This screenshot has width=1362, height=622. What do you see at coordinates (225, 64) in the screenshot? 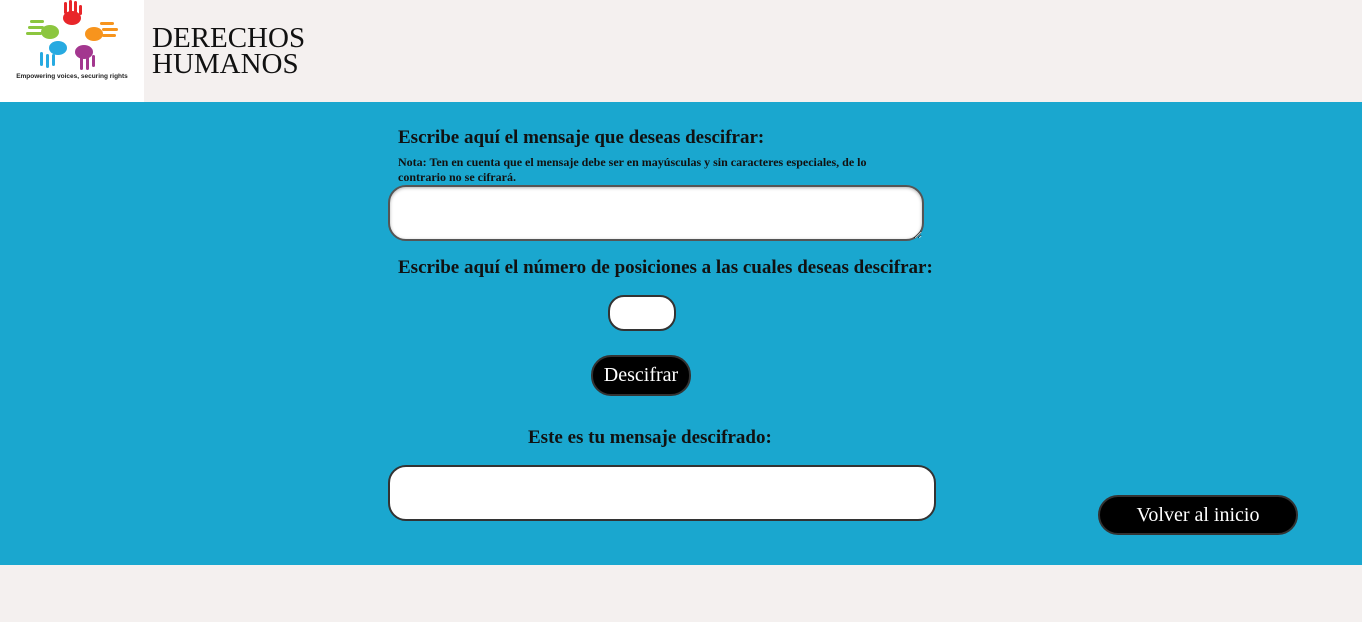
I see `site-title-line-2: HUMANOS` at bounding box center [225, 64].